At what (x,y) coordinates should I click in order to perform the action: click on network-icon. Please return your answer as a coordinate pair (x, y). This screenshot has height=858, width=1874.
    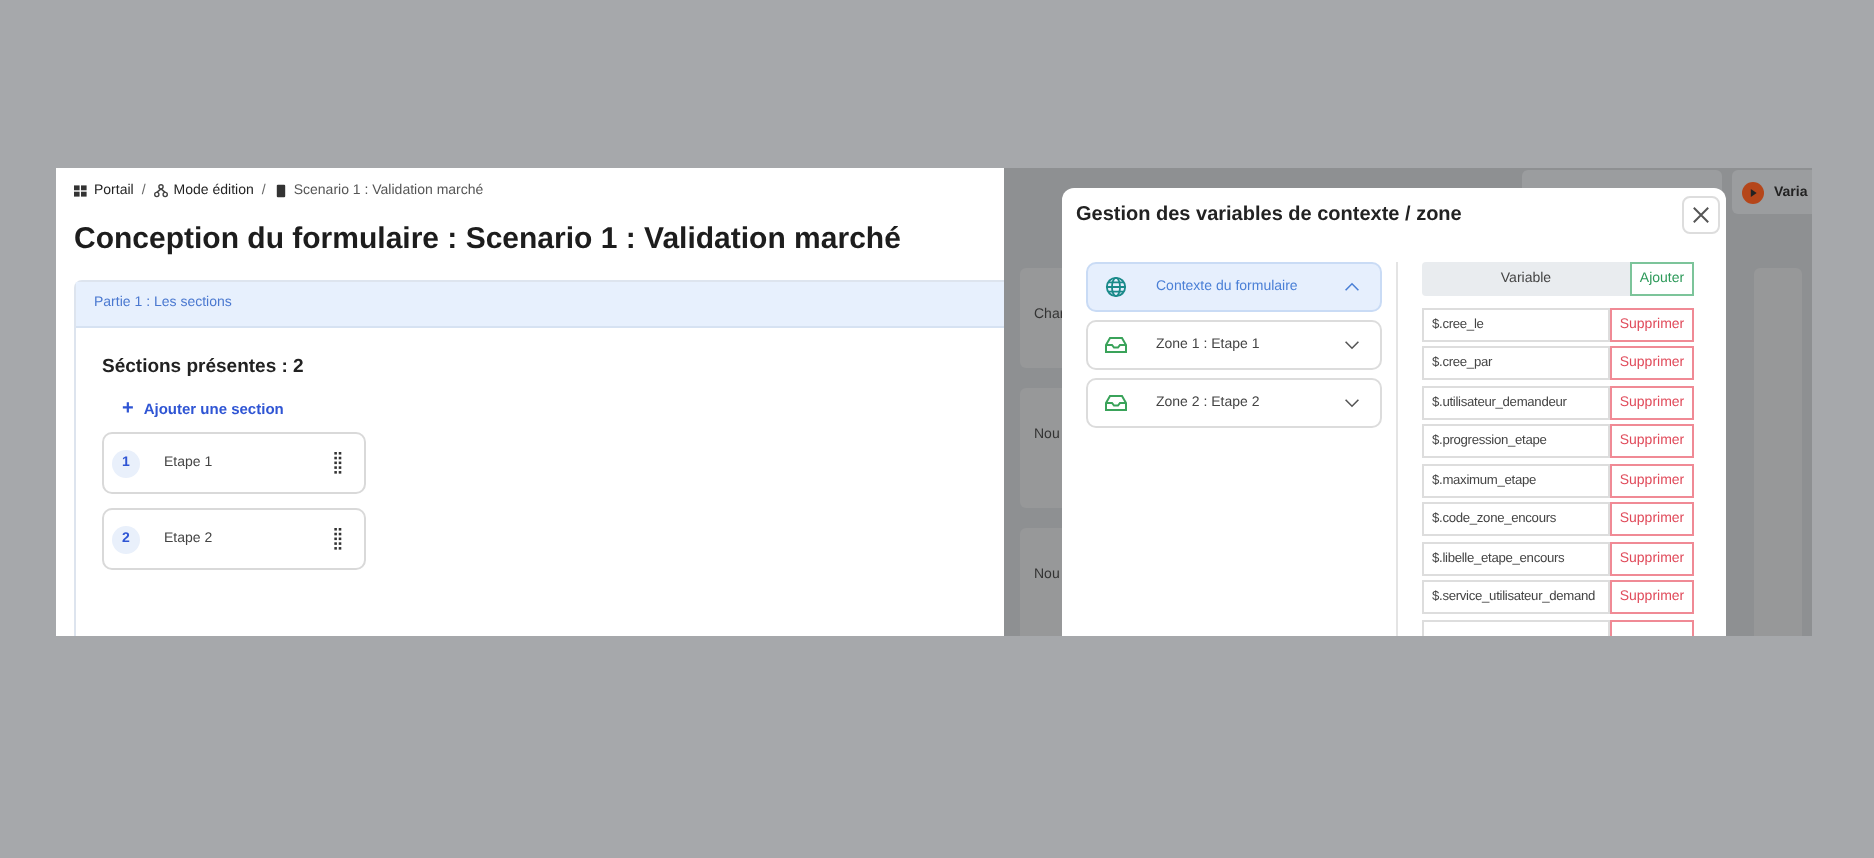
    Looking at the image, I should click on (160, 190).